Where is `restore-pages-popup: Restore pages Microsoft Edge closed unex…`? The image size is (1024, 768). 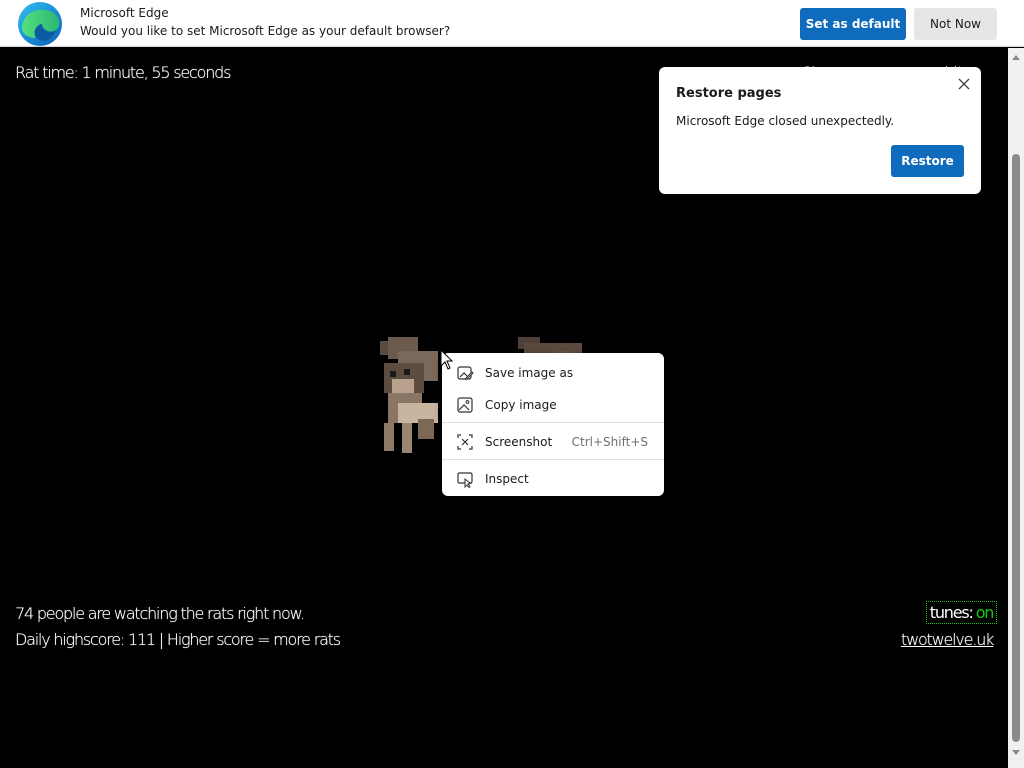 restore-pages-popup: Restore pages Microsoft Edge closed unex… is located at coordinates (820, 130).